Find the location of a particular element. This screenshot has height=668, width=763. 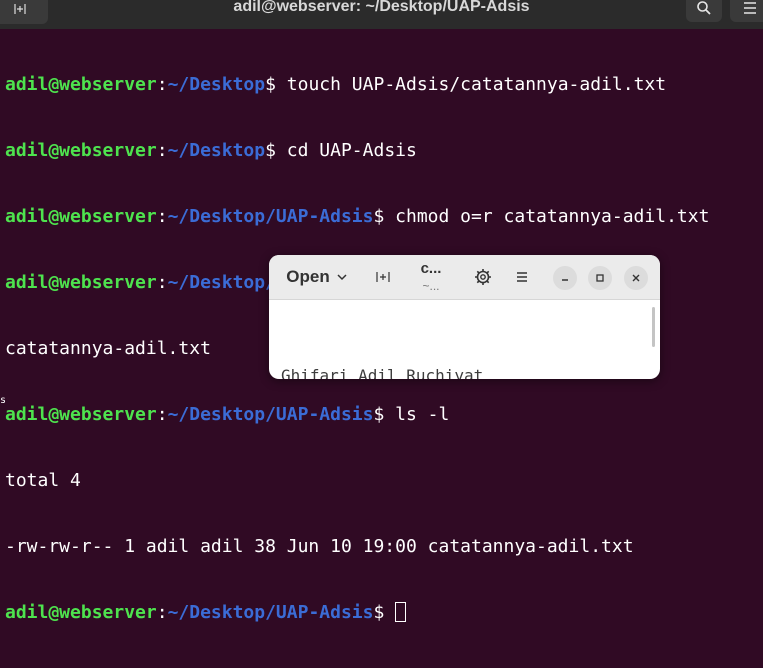

new-document-button is located at coordinates (383, 277).